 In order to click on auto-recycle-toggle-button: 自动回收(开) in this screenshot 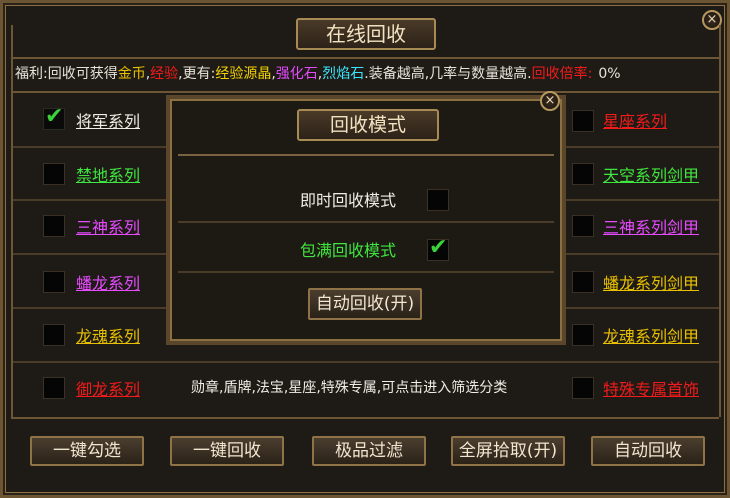, I will do `click(365, 304)`.